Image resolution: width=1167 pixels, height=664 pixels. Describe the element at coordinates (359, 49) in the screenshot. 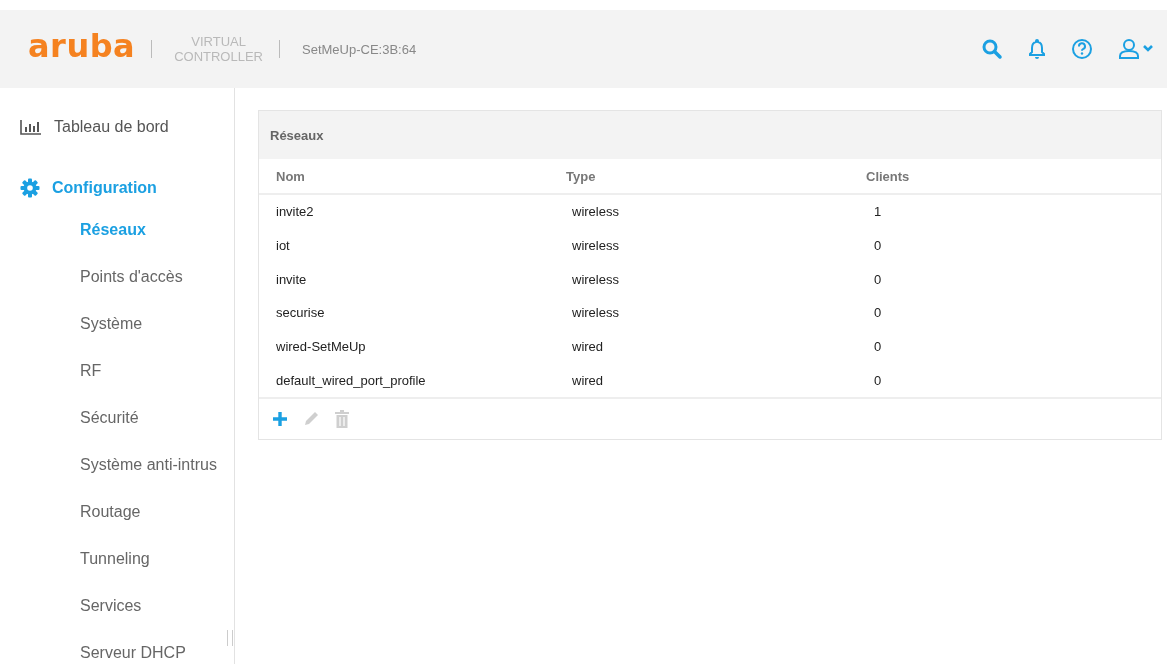

I see `device-name: SetMeUp-CE:3B:64` at that location.